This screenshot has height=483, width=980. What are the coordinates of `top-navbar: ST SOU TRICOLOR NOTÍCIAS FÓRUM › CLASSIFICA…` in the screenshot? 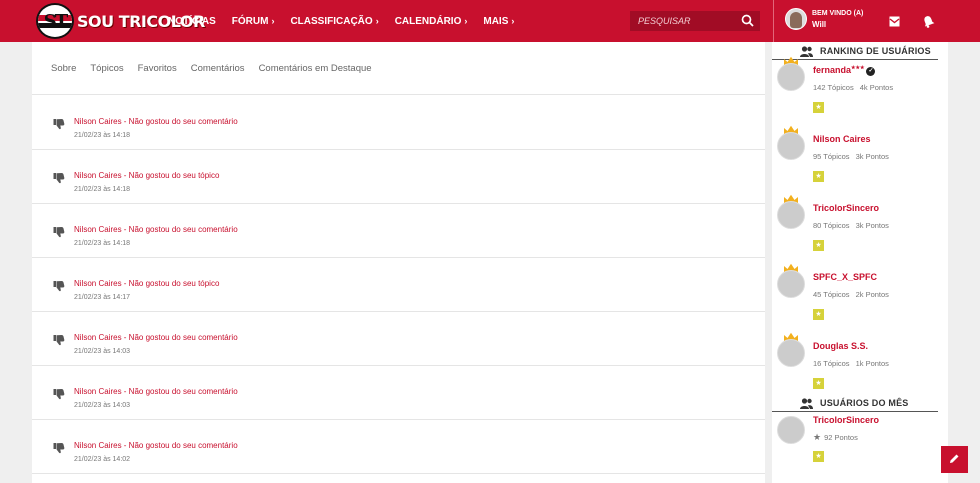 It's located at (490, 21).